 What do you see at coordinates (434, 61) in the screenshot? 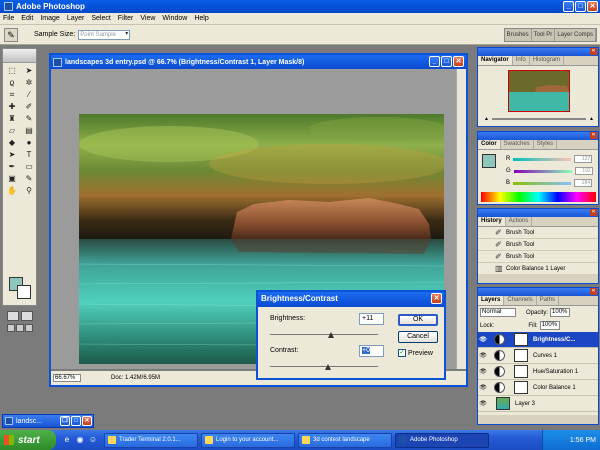
I see `document-minimize-button: _` at bounding box center [434, 61].